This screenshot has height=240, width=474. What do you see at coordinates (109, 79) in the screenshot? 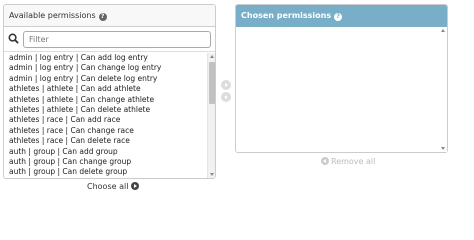
I see `permission-option: admin | log entry | Can delete log entry` at bounding box center [109, 79].